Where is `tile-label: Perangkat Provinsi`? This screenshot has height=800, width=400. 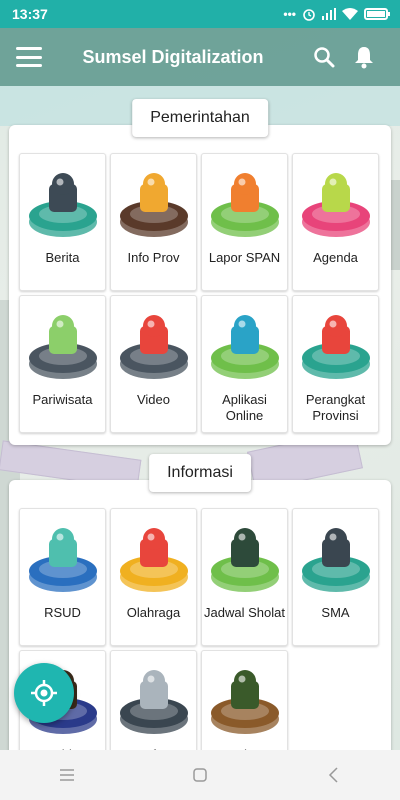
tile-label: Perangkat Provinsi is located at coordinates (335, 407).